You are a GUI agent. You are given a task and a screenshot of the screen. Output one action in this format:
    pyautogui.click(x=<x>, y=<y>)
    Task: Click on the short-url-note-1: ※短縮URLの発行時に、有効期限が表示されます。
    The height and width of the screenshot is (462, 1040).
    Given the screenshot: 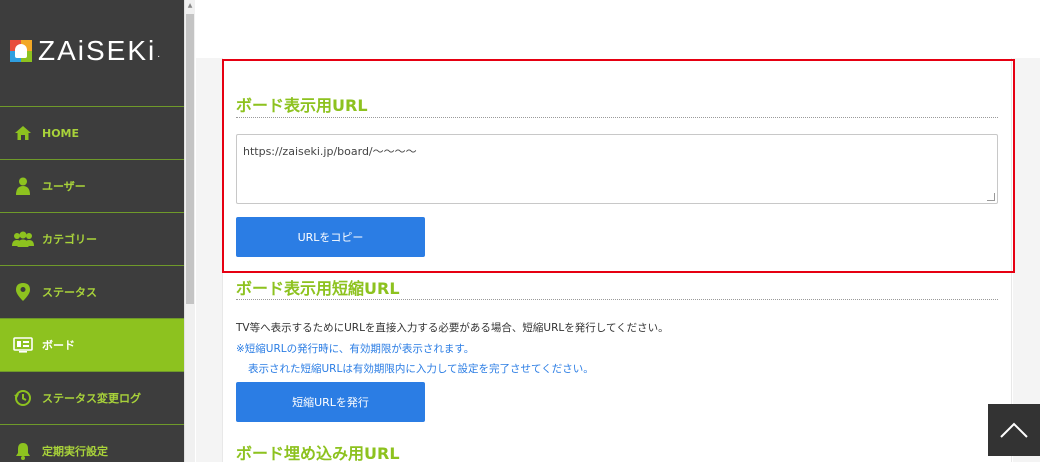 What is the action you would take?
    pyautogui.click(x=355, y=349)
    